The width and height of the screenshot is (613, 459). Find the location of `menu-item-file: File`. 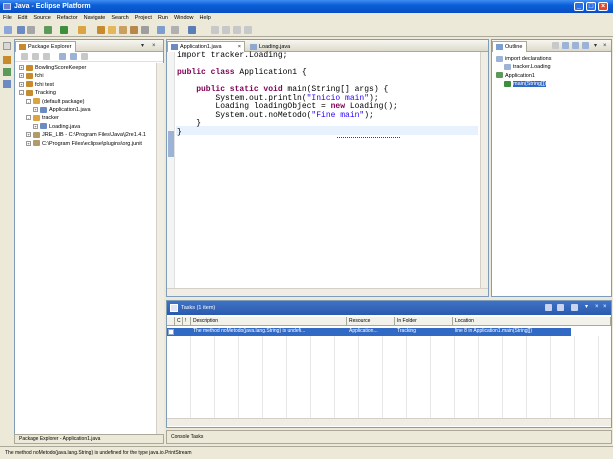

menu-item-file: File is located at coordinates (7, 18).